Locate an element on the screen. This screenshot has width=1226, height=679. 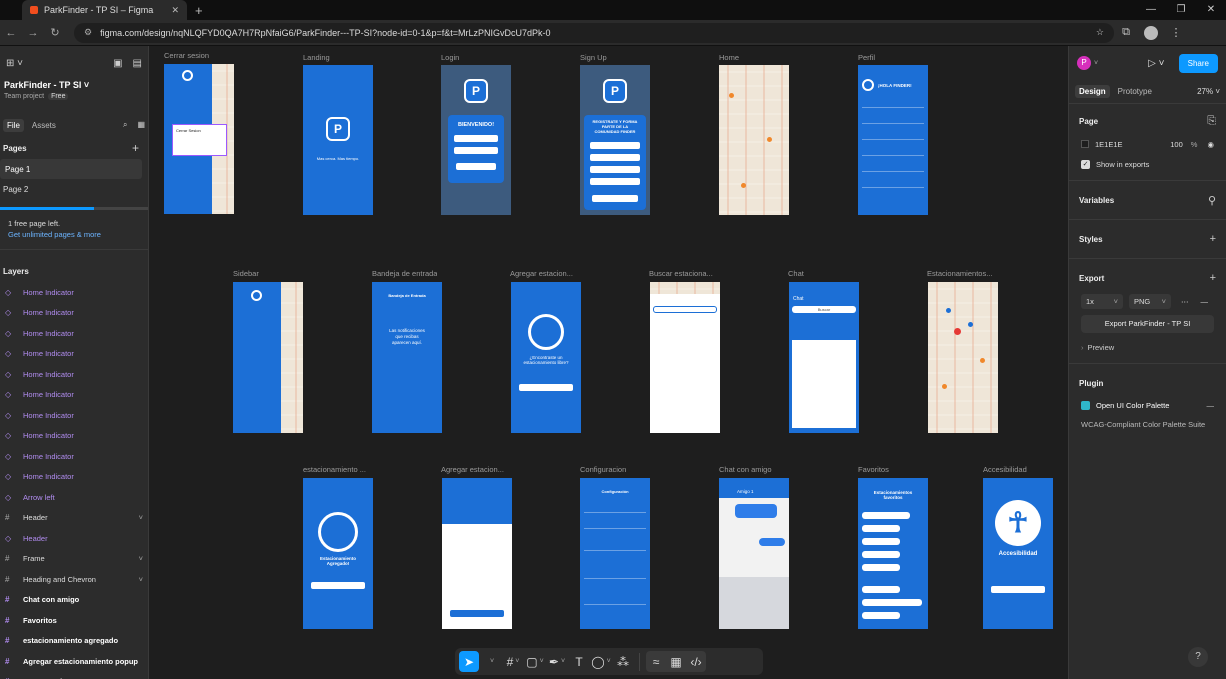
login-button is located at coordinates (476, 166).